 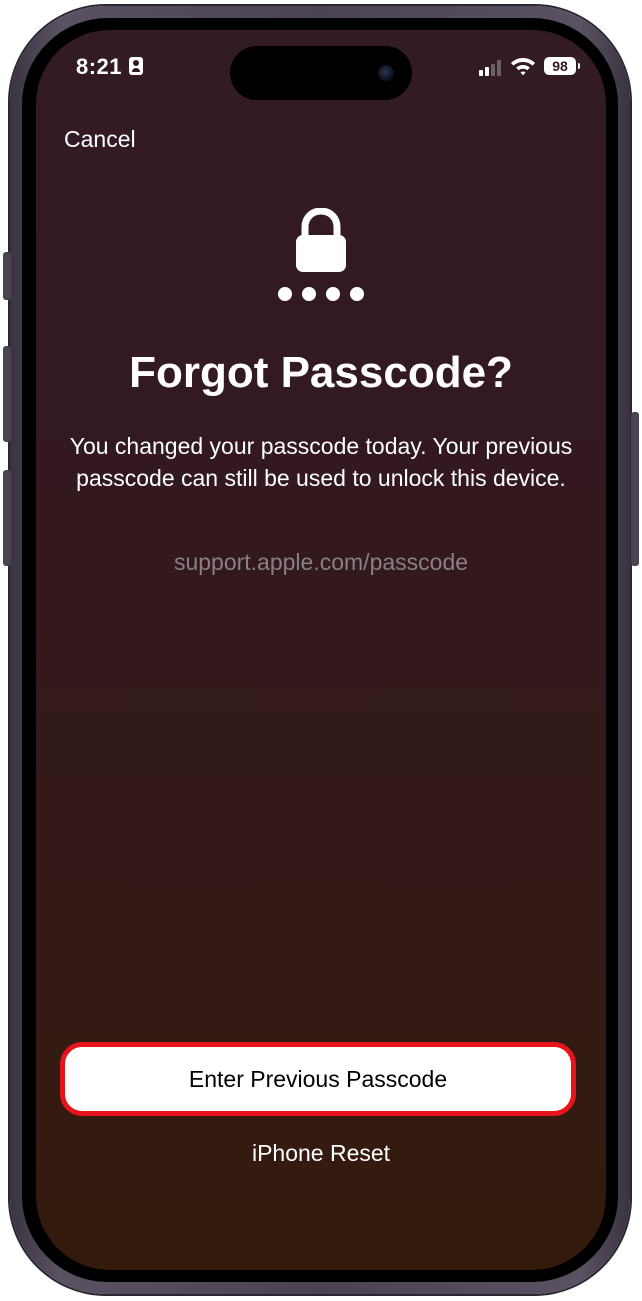 What do you see at coordinates (321, 372) in the screenshot?
I see `page-title: Forgot Passcode?` at bounding box center [321, 372].